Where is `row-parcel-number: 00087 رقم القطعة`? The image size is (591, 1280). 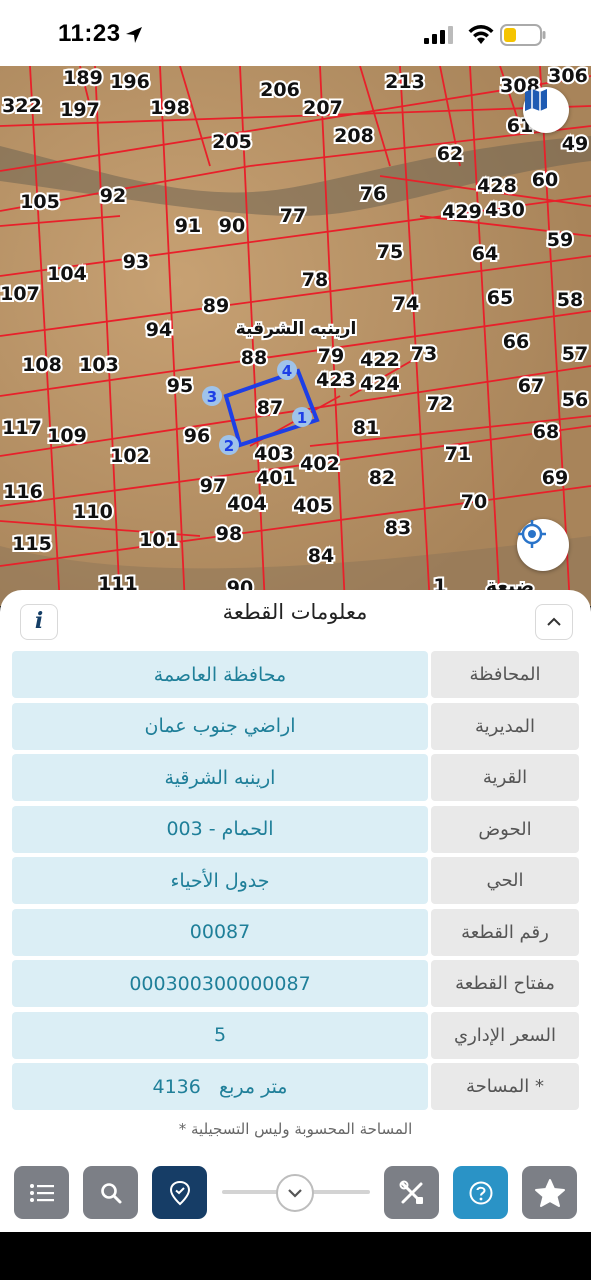
row-parcel-number: 00087 رقم القطعة is located at coordinates (295, 932).